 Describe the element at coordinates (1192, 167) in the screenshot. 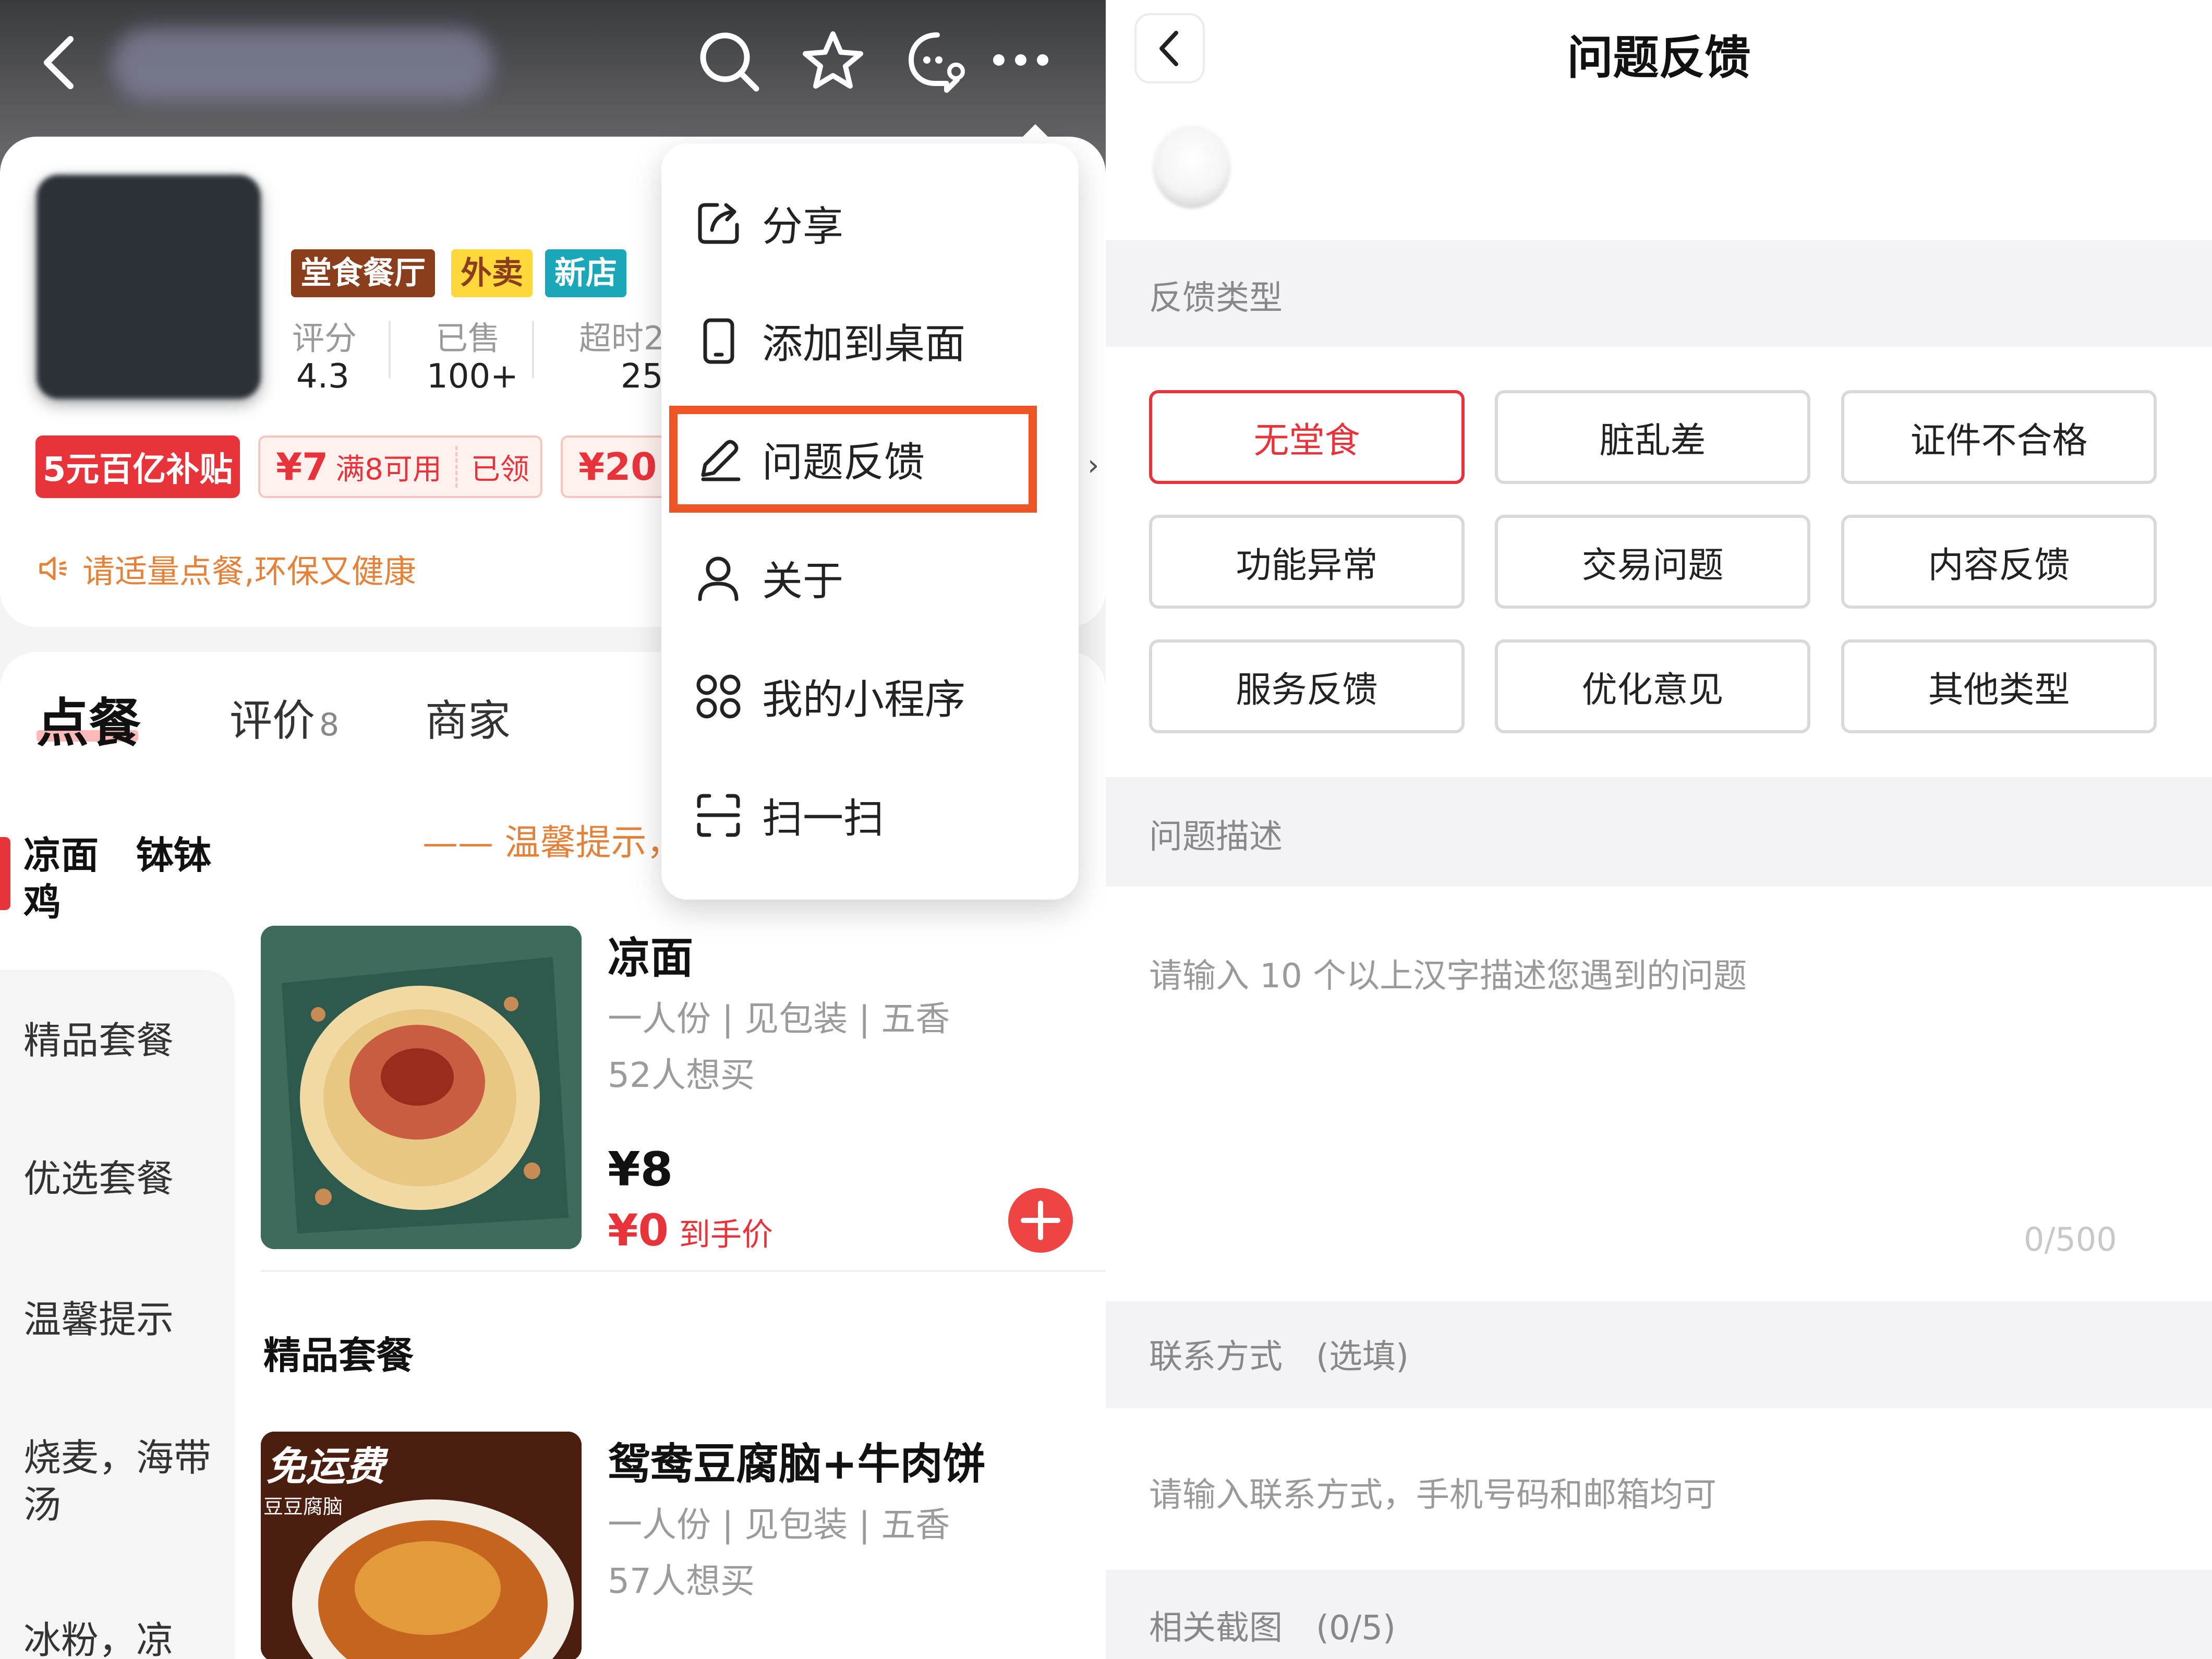

I see `store-thumbnail` at that location.